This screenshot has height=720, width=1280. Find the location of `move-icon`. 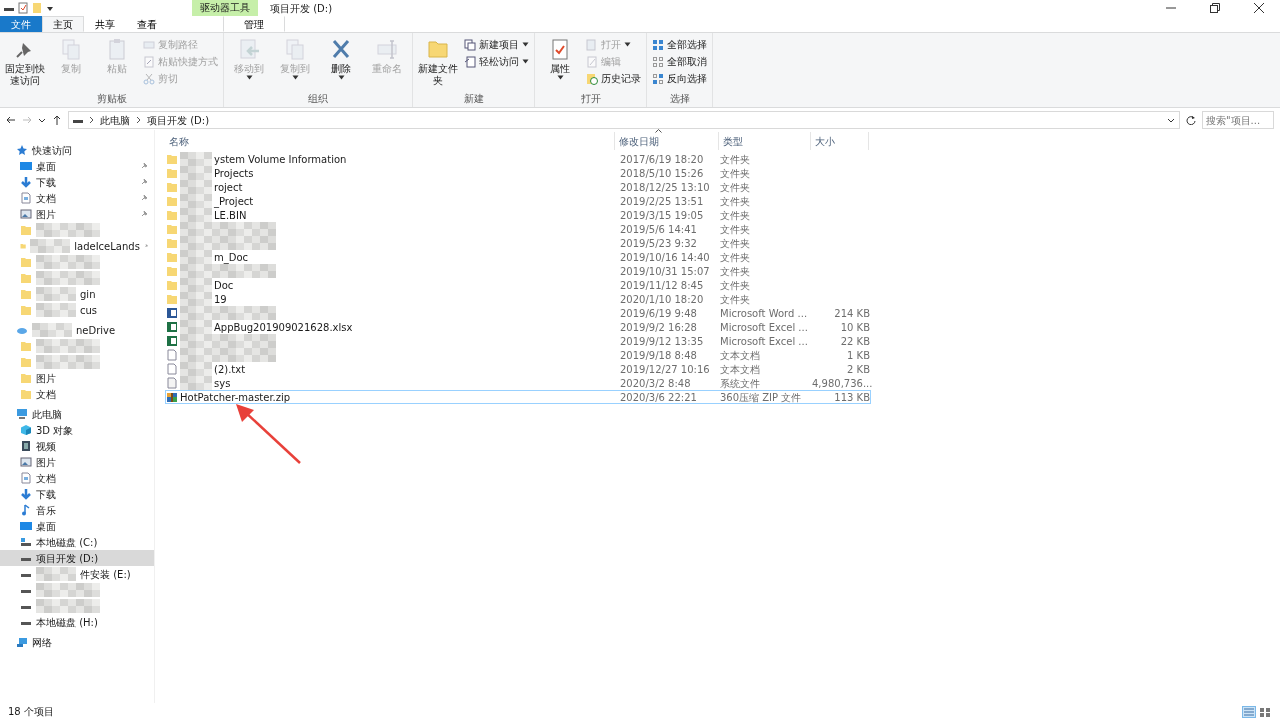

move-icon is located at coordinates (249, 49).